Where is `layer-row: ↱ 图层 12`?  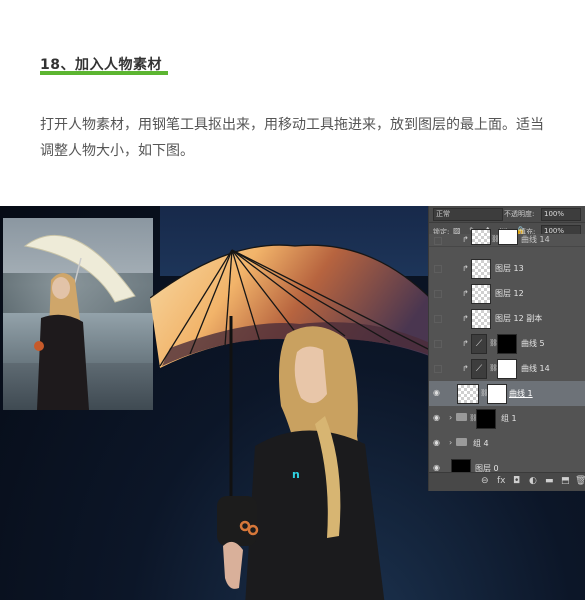
layer-row: ↱ 图层 12 is located at coordinates (507, 294).